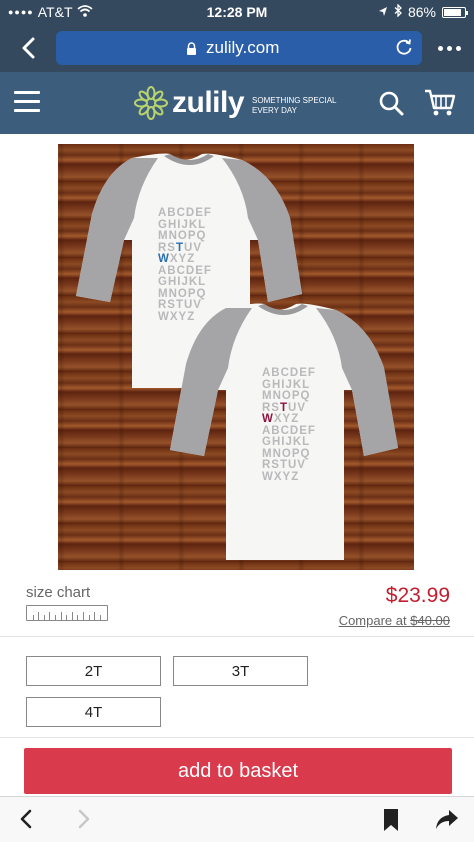 Image resolution: width=474 pixels, height=842 pixels. Describe the element at coordinates (440, 105) in the screenshot. I see `cart-icon` at that location.